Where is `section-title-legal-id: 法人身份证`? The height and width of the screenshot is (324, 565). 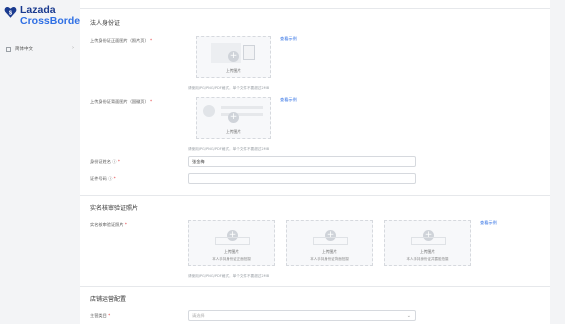
section-title-legal-id: 法人身份证 is located at coordinates (105, 23).